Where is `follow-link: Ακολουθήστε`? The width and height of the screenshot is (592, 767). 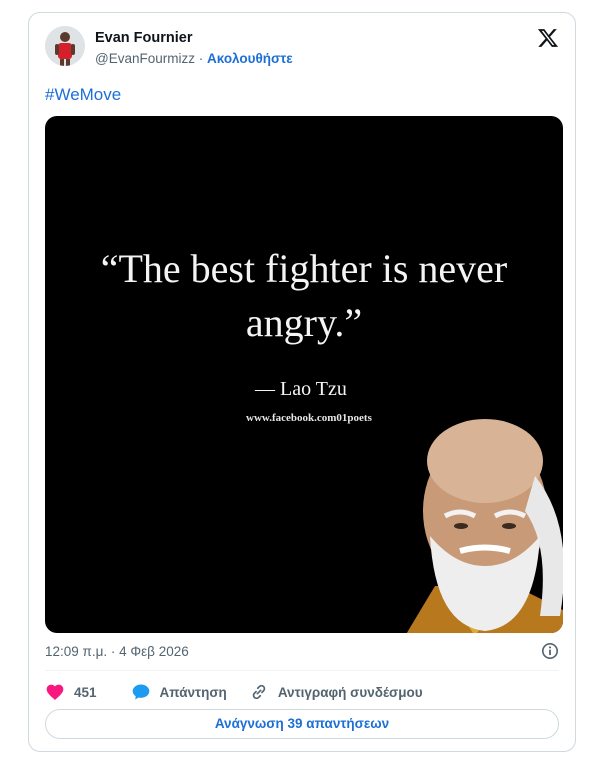 follow-link: Ακολουθήστε is located at coordinates (250, 58).